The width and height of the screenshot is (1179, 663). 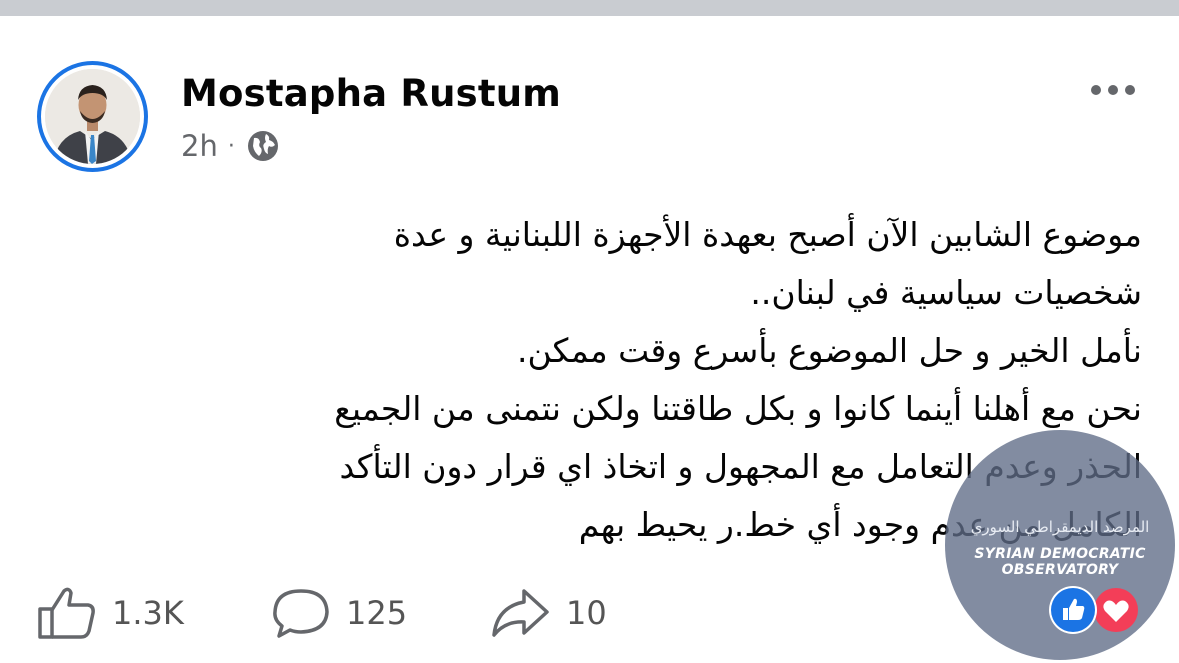 What do you see at coordinates (586, 613) in the screenshot?
I see `share-count: 10` at bounding box center [586, 613].